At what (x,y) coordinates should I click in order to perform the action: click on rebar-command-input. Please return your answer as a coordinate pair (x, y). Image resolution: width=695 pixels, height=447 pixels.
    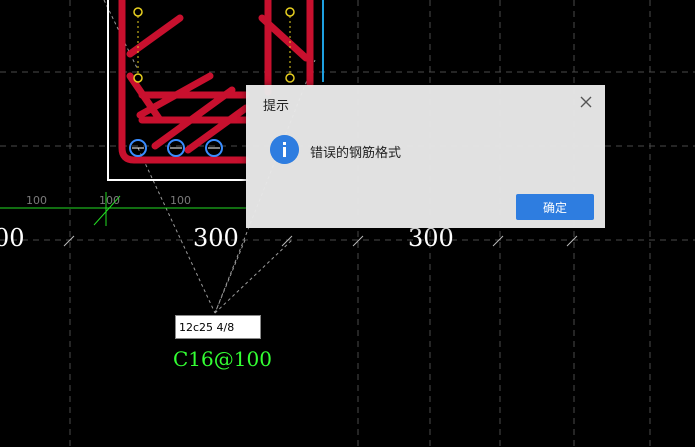
    Looking at the image, I should click on (218, 327).